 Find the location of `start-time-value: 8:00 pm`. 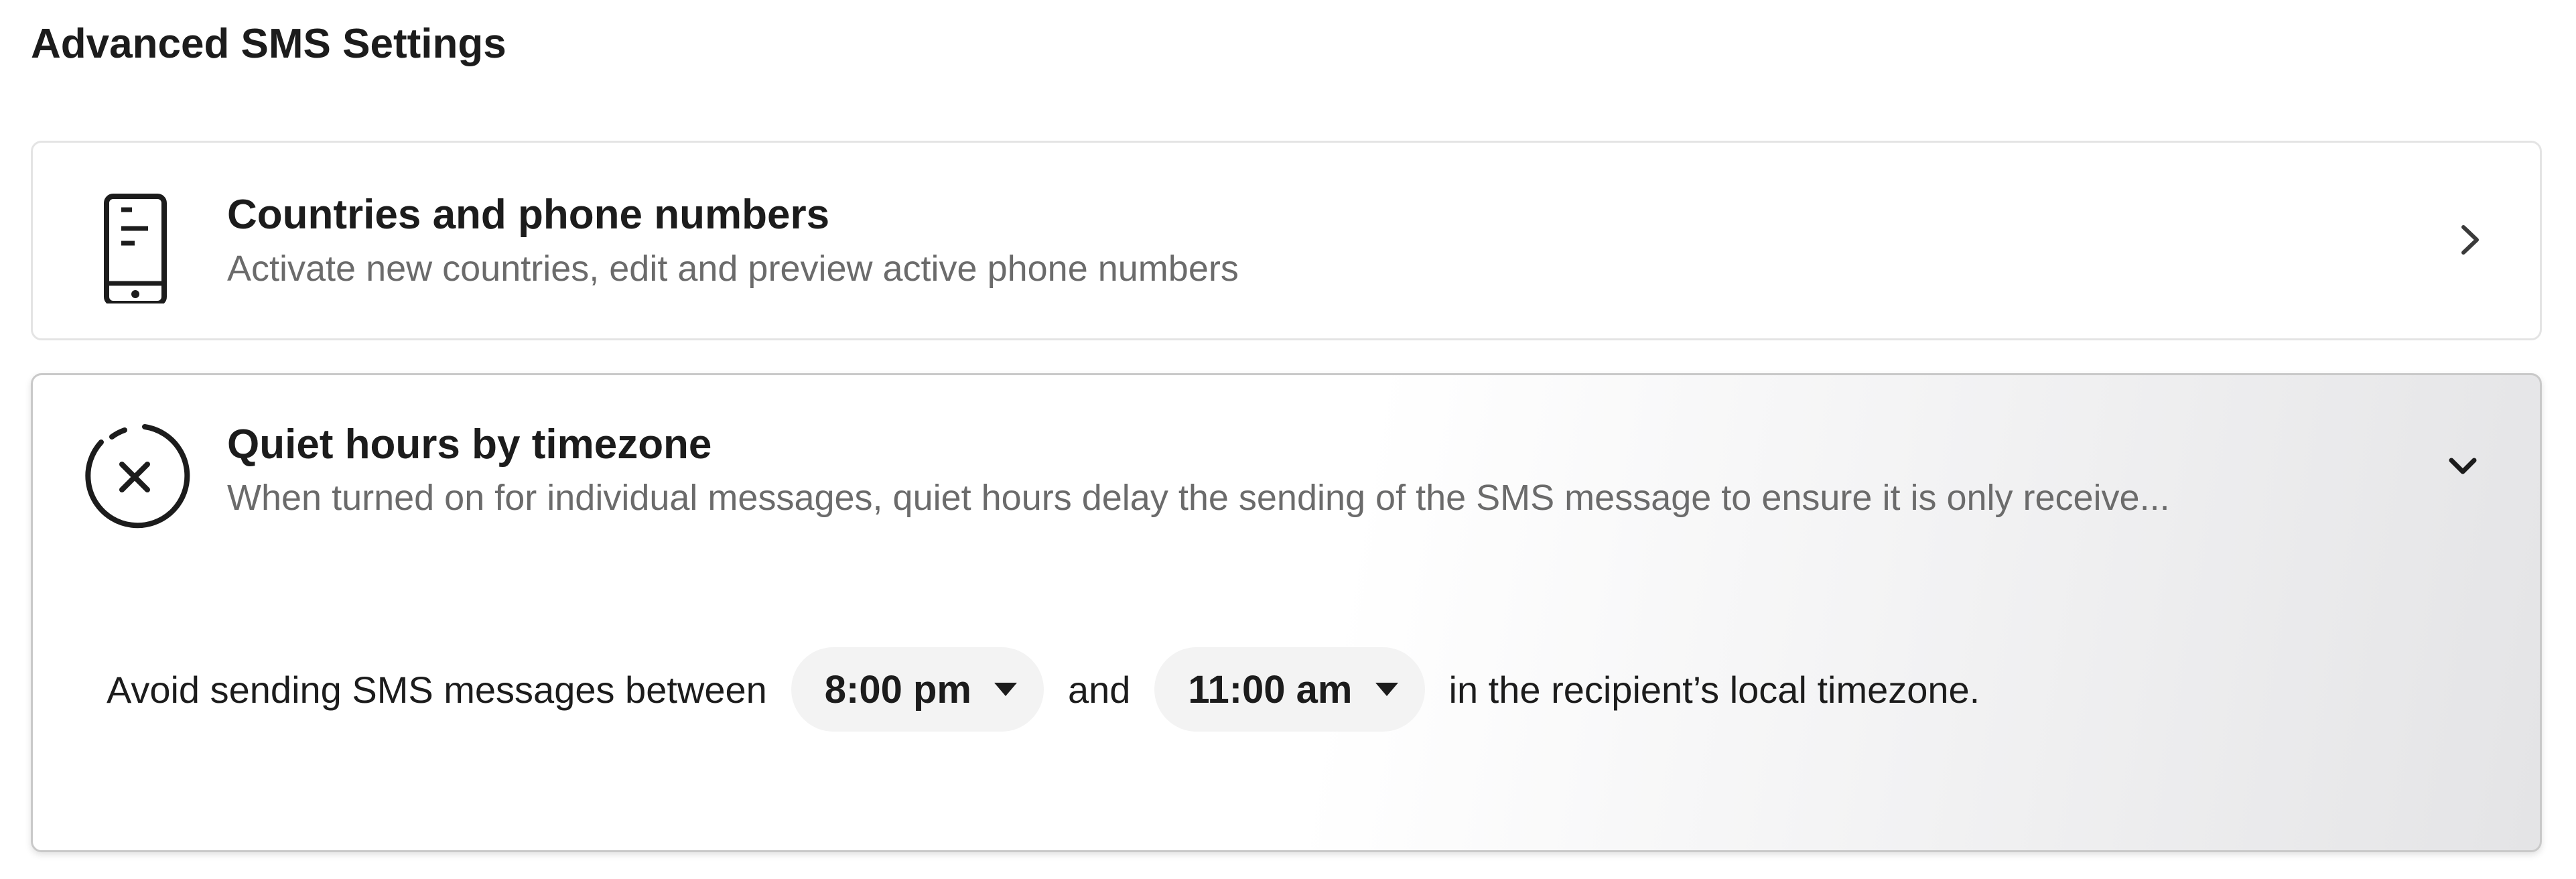

start-time-value: 8:00 pm is located at coordinates (898, 689).